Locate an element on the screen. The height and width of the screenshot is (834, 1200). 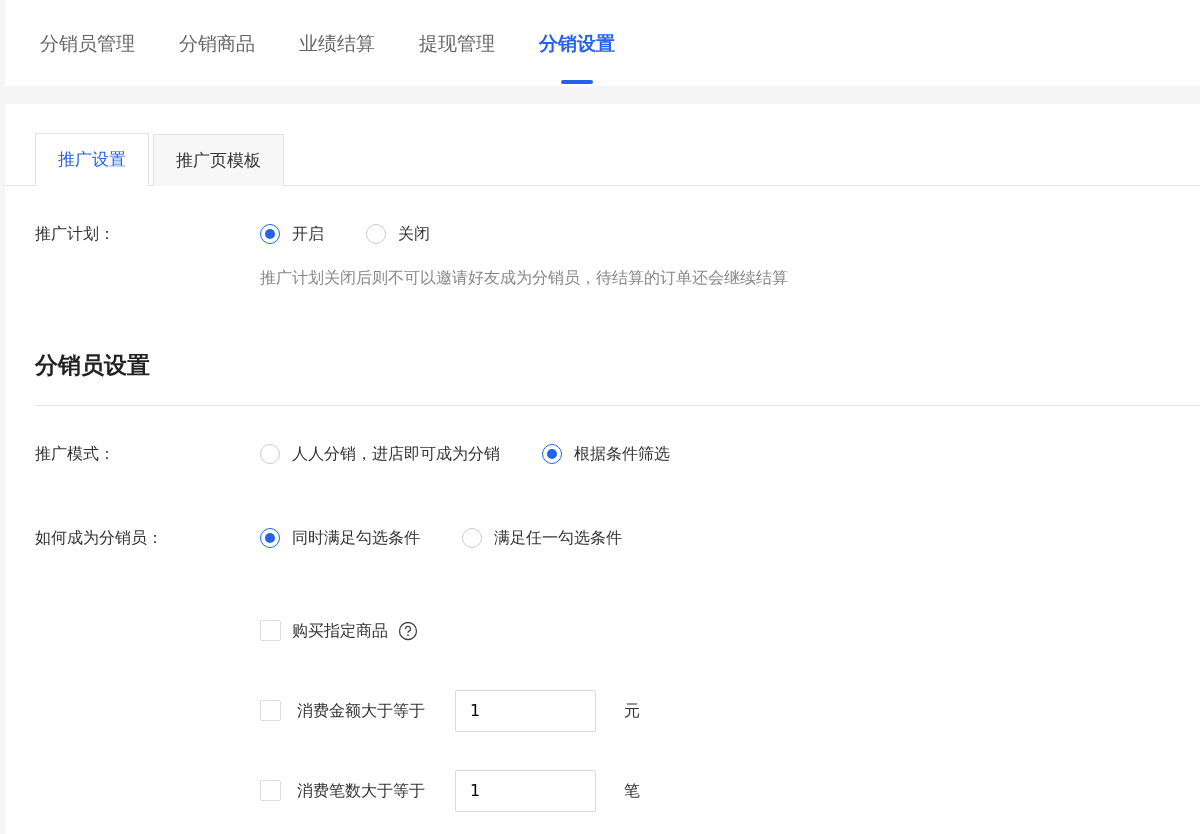
active-tab-underline is located at coordinates (577, 82).